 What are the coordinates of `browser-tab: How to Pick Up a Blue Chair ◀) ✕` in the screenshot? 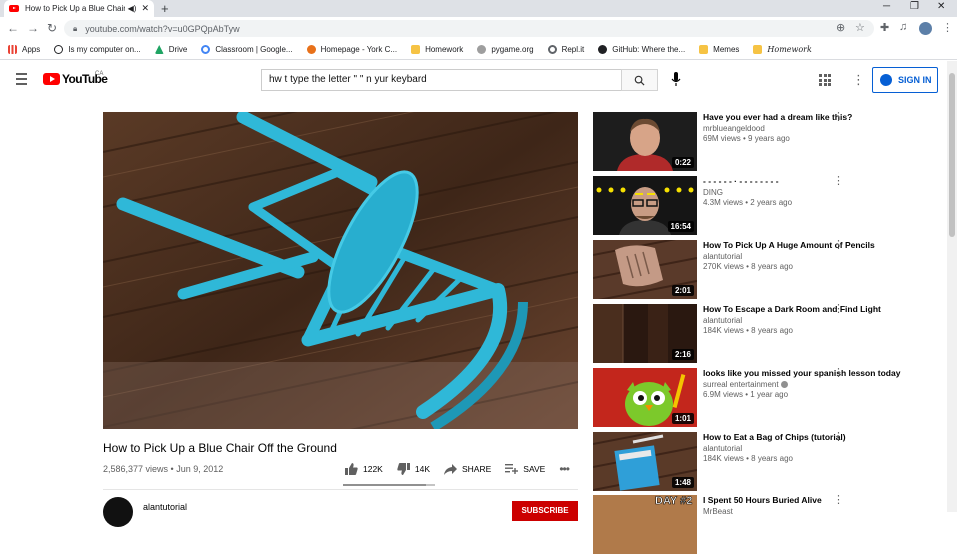 It's located at (79, 8).